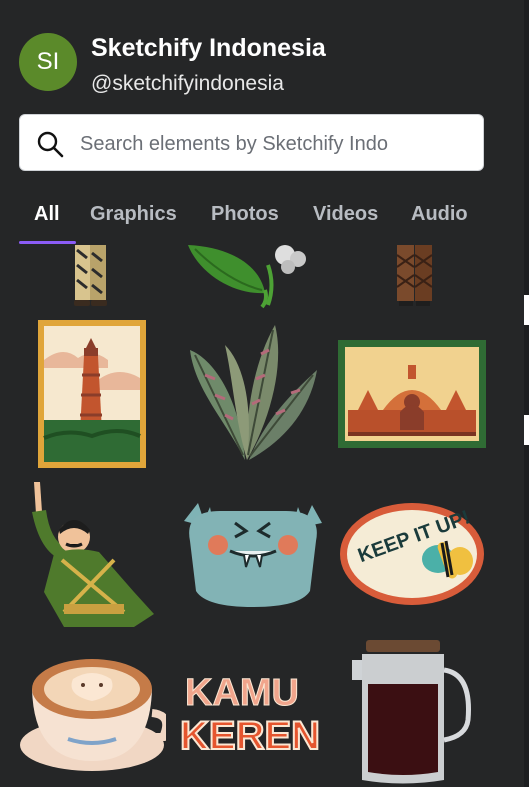 This screenshot has height=787, width=529. What do you see at coordinates (250, 734) in the screenshot?
I see `keren-text: KEREN` at bounding box center [250, 734].